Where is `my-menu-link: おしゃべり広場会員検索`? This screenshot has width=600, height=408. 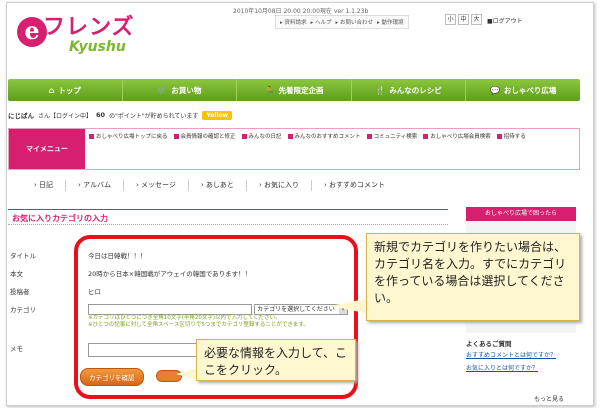
my-menu-link: おしゃべり広場会員検索 is located at coordinates (457, 136).